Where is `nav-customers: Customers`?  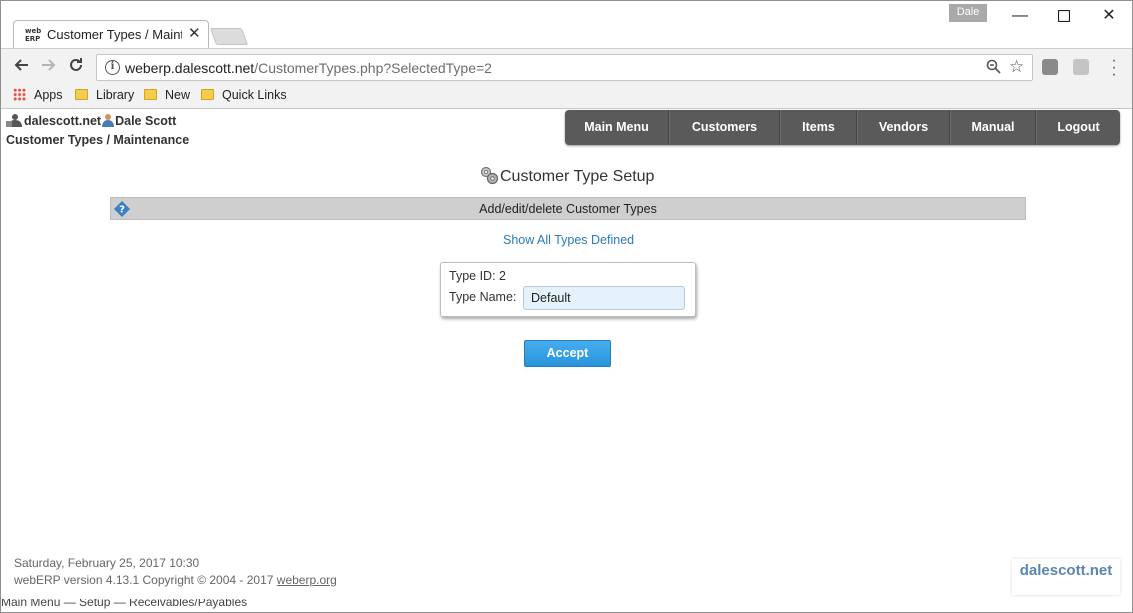 nav-customers: Customers is located at coordinates (724, 127).